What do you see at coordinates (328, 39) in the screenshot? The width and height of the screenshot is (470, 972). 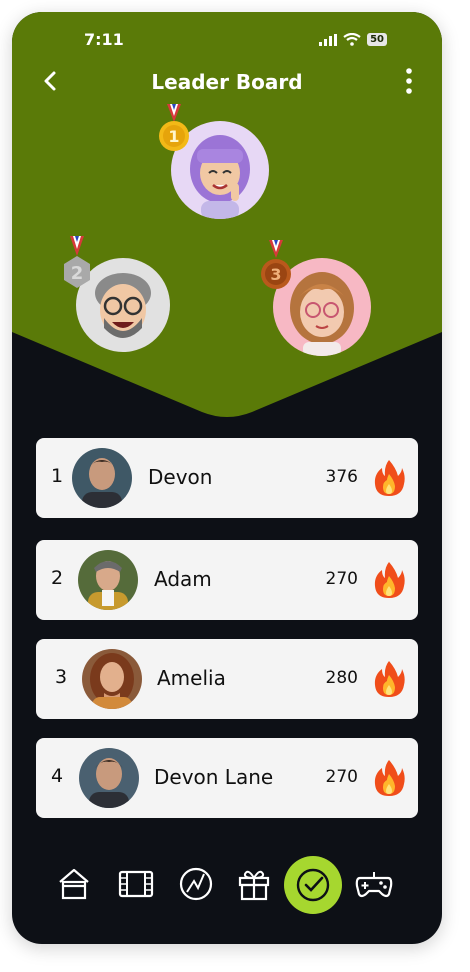 I see `signal-icon` at bounding box center [328, 39].